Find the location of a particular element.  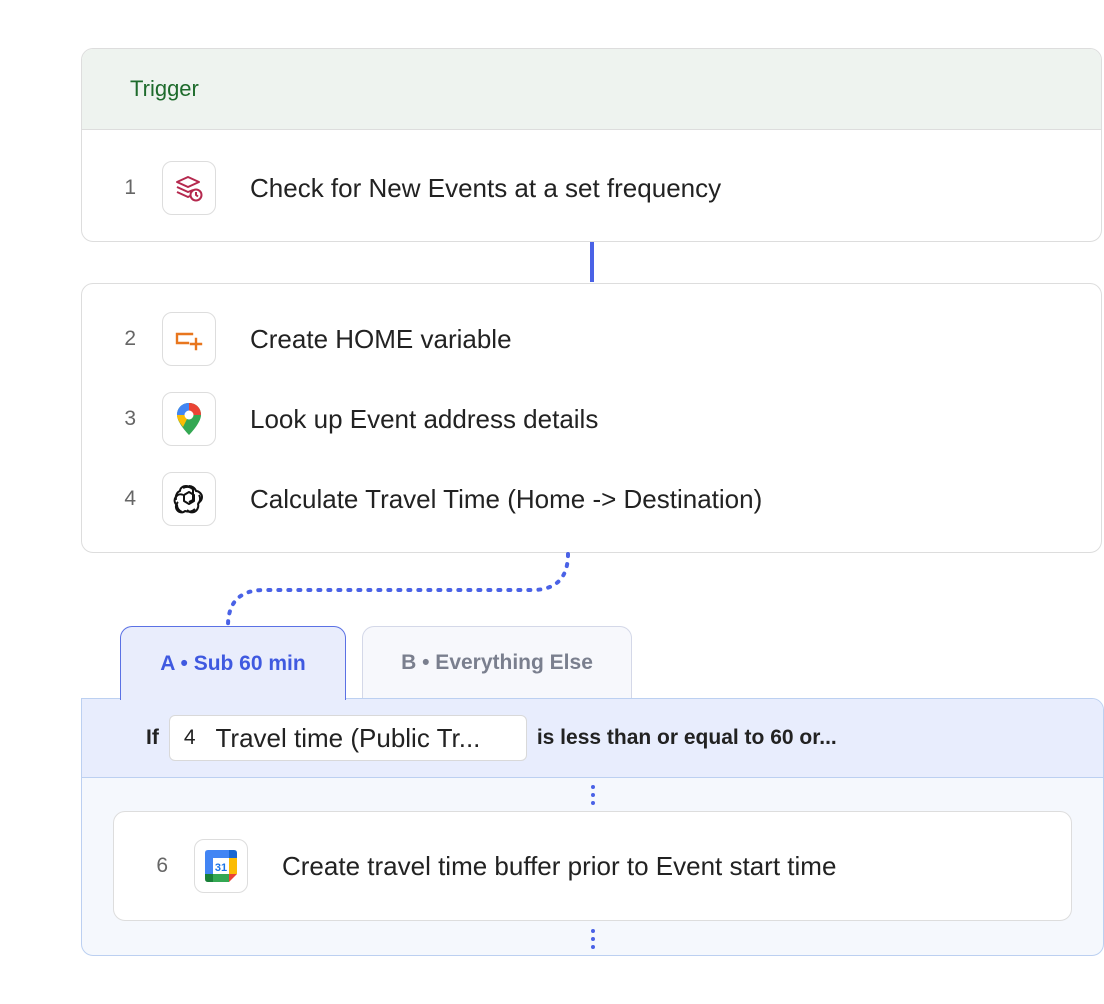

svg-text: 31 is located at coordinates (221, 868).